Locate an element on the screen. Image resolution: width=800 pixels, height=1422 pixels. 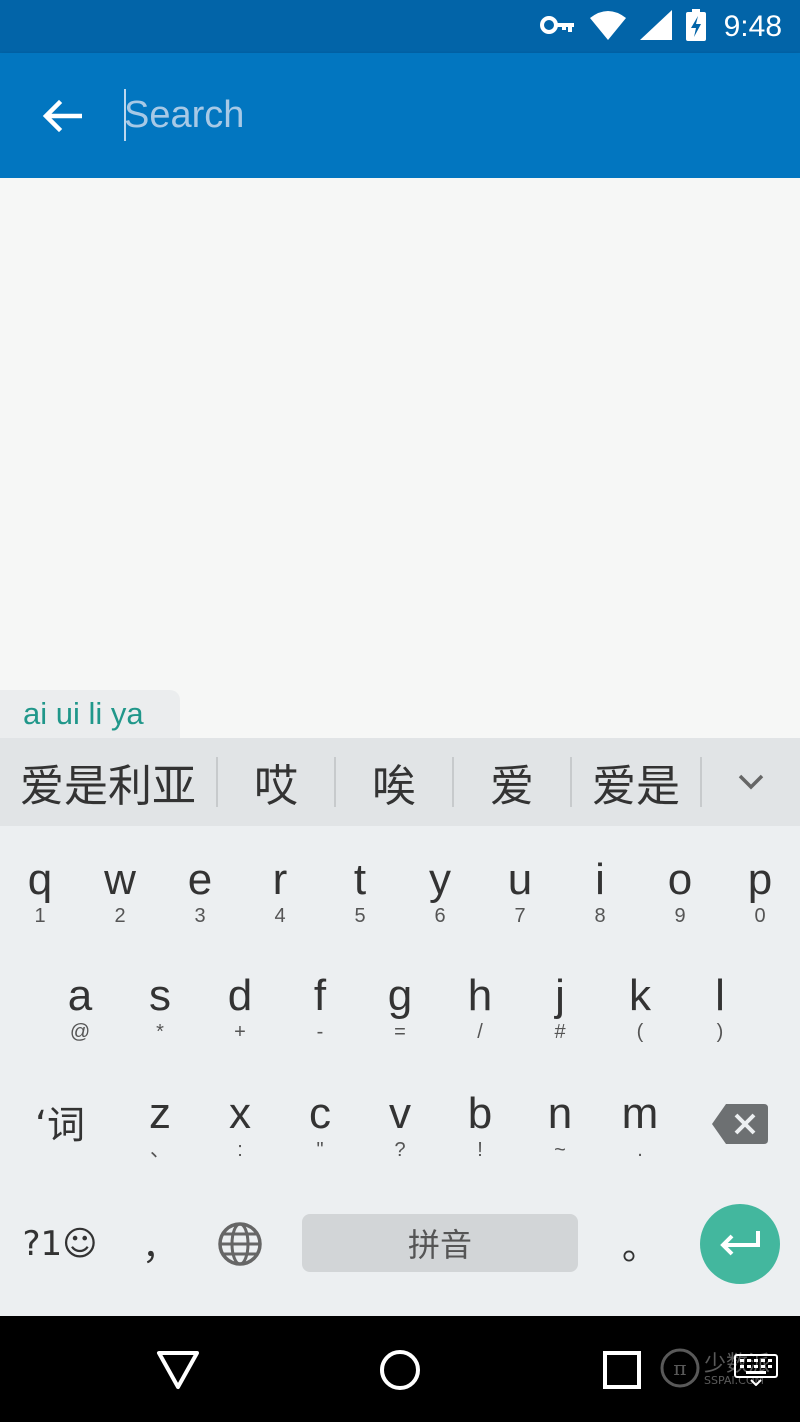
key-l: l) is located at coordinates (720, 1008).